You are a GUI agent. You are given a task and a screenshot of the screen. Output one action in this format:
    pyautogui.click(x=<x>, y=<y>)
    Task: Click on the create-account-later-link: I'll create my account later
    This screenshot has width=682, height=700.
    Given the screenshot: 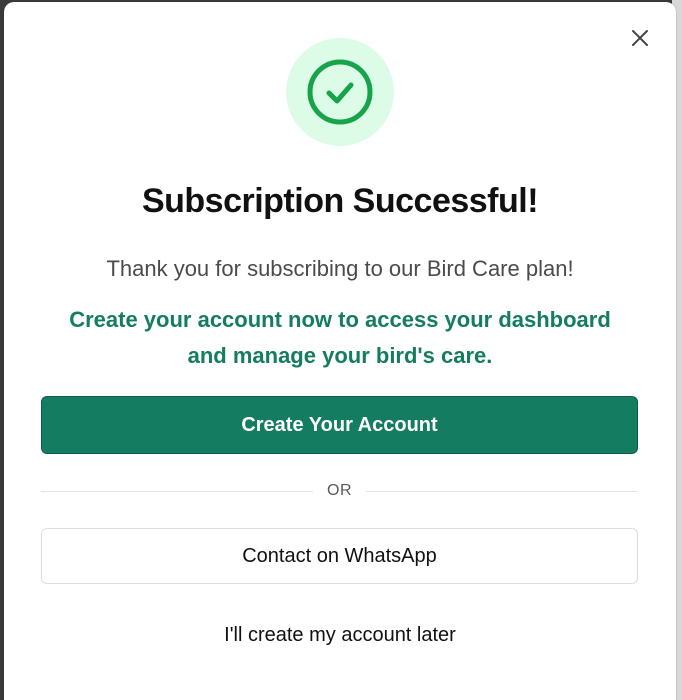 What is the action you would take?
    pyautogui.click(x=340, y=635)
    